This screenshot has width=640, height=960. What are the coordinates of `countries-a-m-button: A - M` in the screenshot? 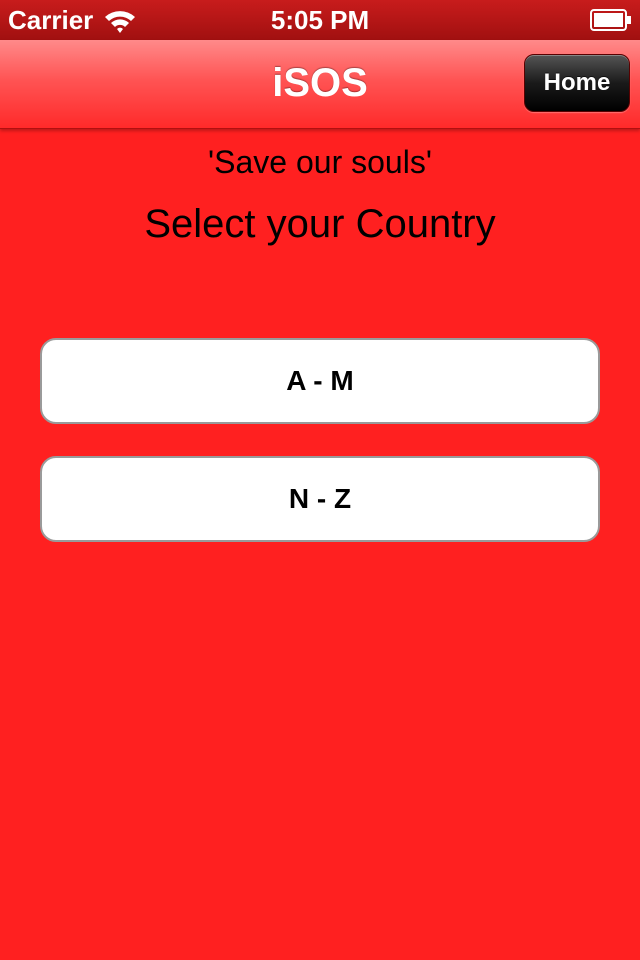 It's located at (320, 381).